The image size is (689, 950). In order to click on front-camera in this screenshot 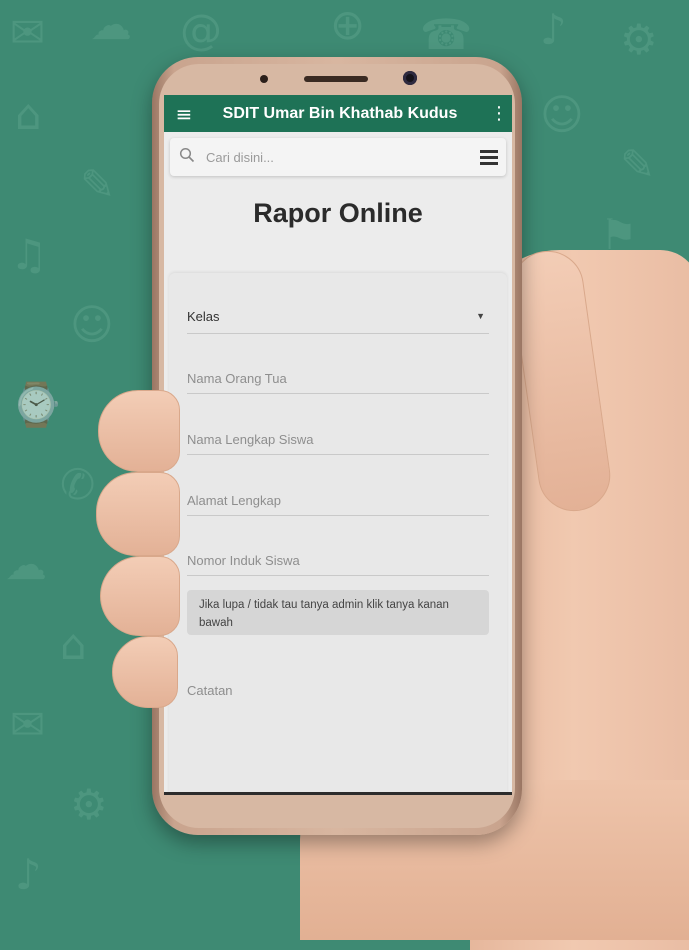, I will do `click(410, 78)`.